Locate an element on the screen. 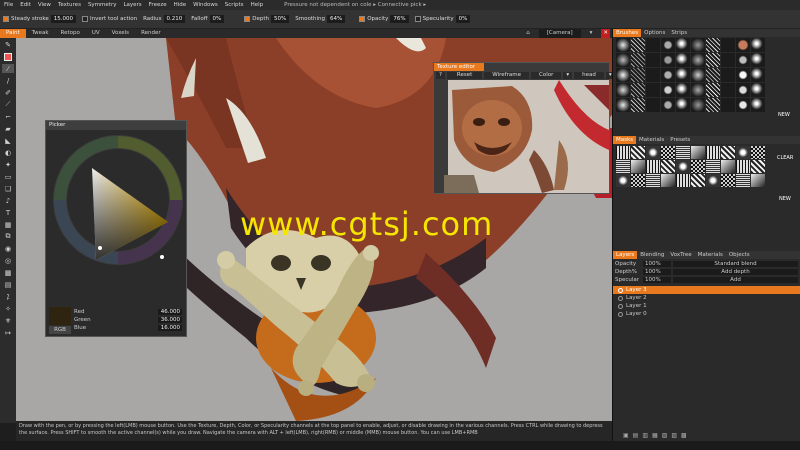 This screenshot has height=450, width=800. camera-dropdown-icon: ▾ is located at coordinates (591, 33).